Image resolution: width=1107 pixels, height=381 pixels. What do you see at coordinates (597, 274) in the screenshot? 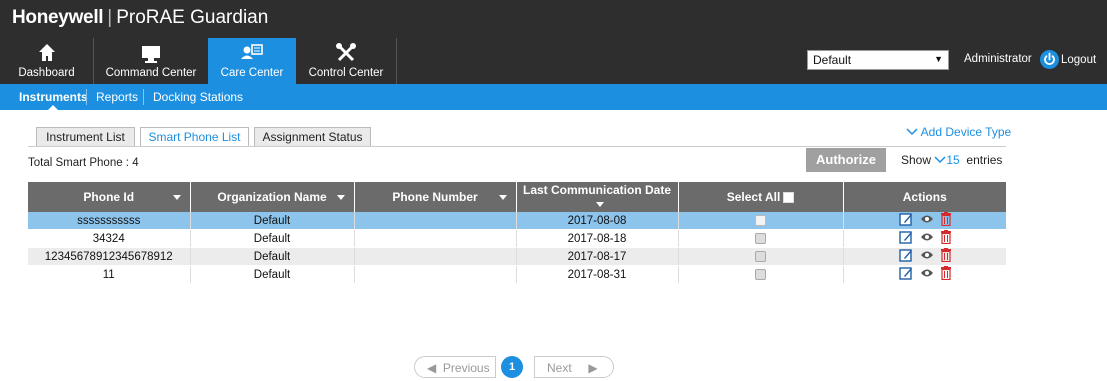
I see `cell-last-communication: 2017-08-31` at bounding box center [597, 274].